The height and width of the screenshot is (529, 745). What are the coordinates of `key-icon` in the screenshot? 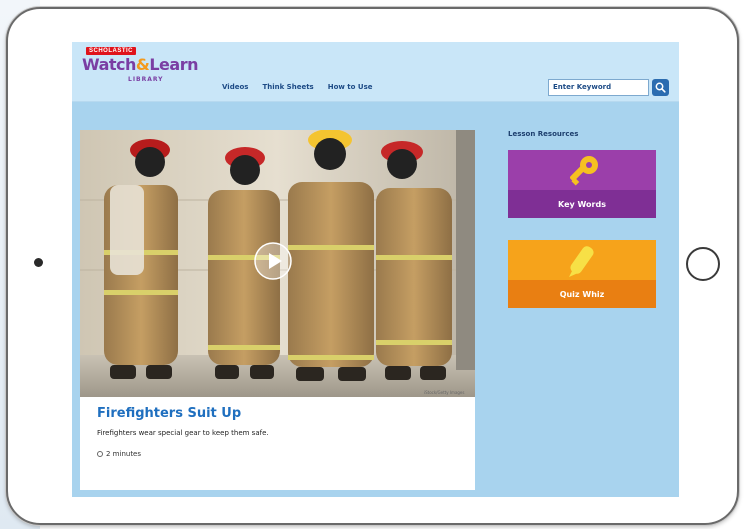 It's located at (584, 171).